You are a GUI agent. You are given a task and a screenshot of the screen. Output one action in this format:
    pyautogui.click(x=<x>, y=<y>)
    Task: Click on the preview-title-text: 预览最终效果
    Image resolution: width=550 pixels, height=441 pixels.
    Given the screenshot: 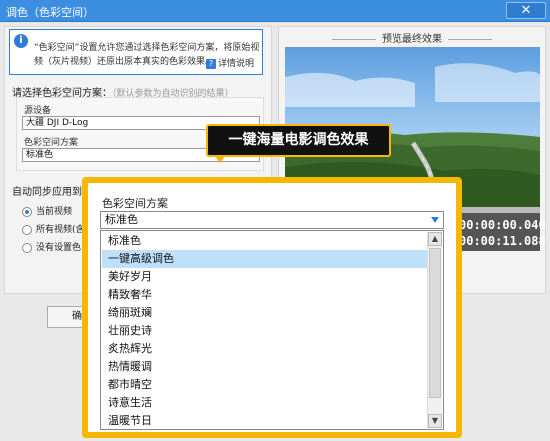 What is the action you would take?
    pyautogui.click(x=412, y=39)
    